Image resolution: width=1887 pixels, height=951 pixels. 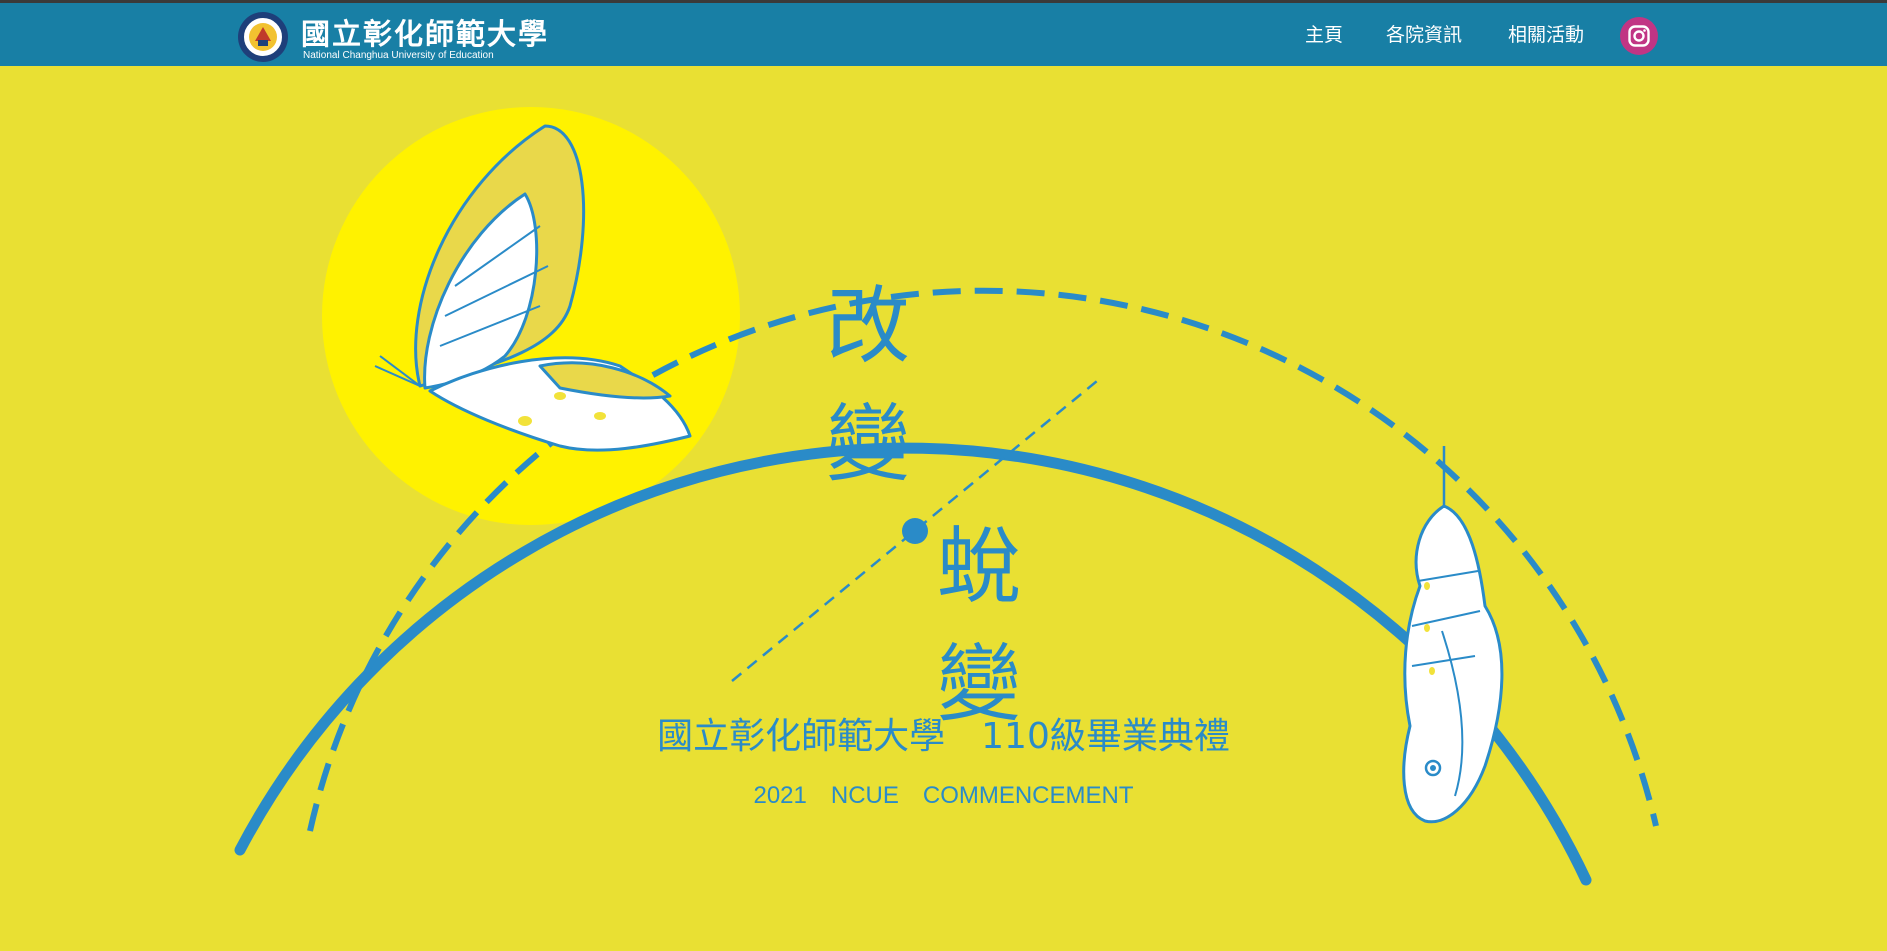 What do you see at coordinates (979, 566) in the screenshot?
I see `title-char-tui: 蛻` at bounding box center [979, 566].